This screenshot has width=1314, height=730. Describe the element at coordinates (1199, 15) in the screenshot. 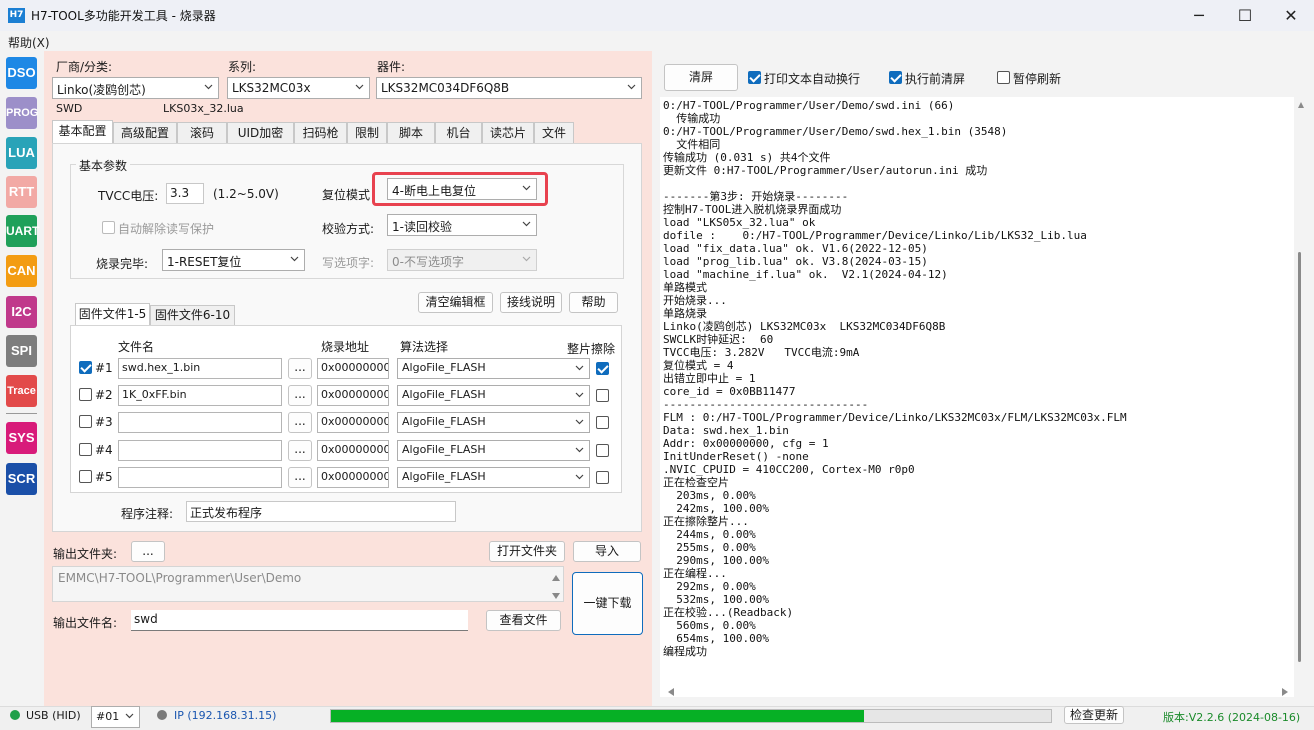

I see `minimize-button: ─` at that location.